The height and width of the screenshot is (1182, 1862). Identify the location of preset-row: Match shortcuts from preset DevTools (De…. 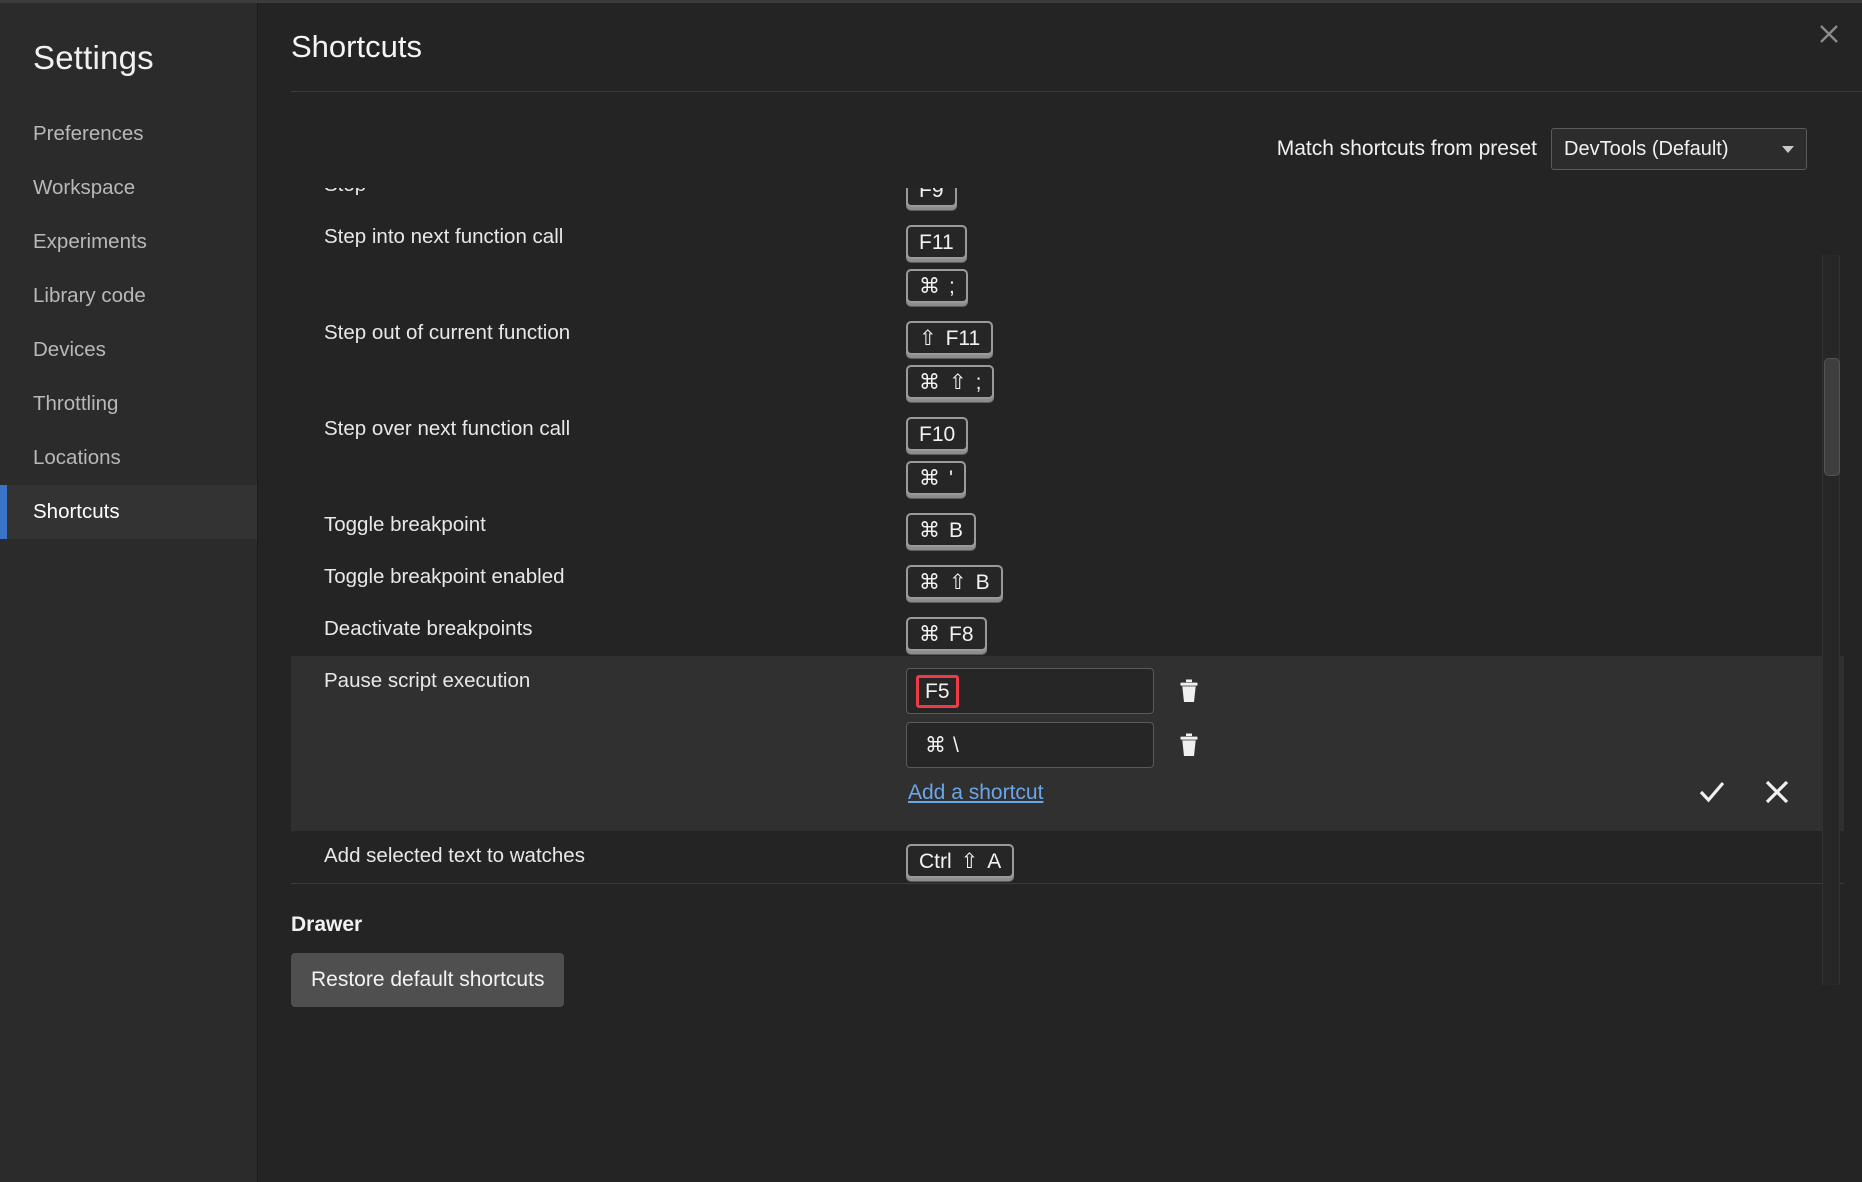
(1060, 131).